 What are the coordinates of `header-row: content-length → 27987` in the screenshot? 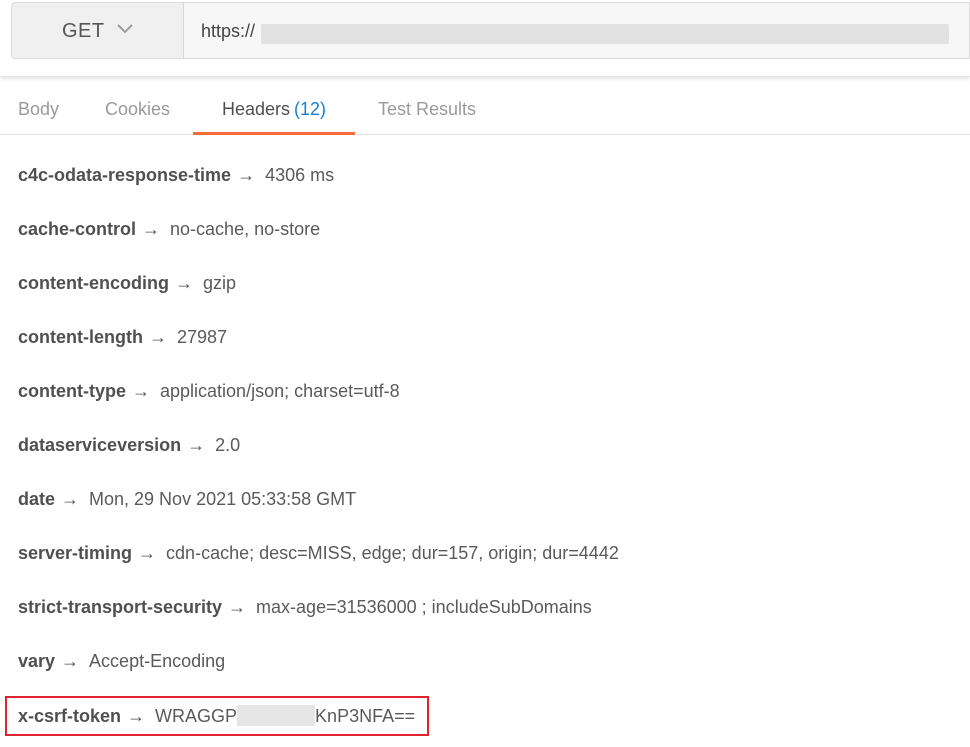 It's located at (122, 342).